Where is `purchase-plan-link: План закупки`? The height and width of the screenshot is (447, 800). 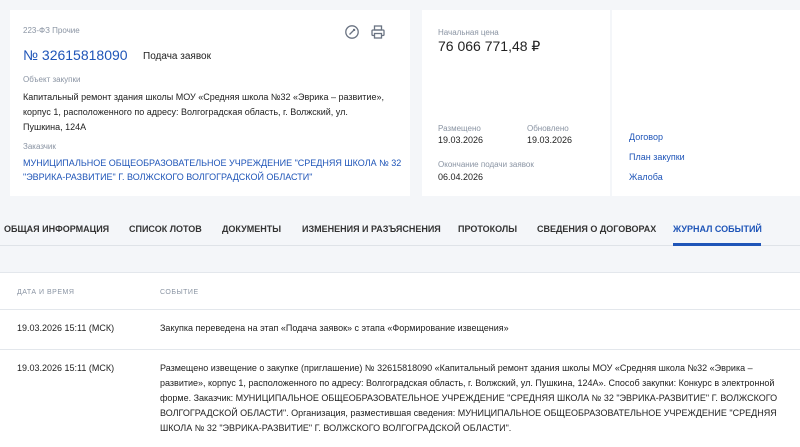 purchase-plan-link: План закупки is located at coordinates (657, 157).